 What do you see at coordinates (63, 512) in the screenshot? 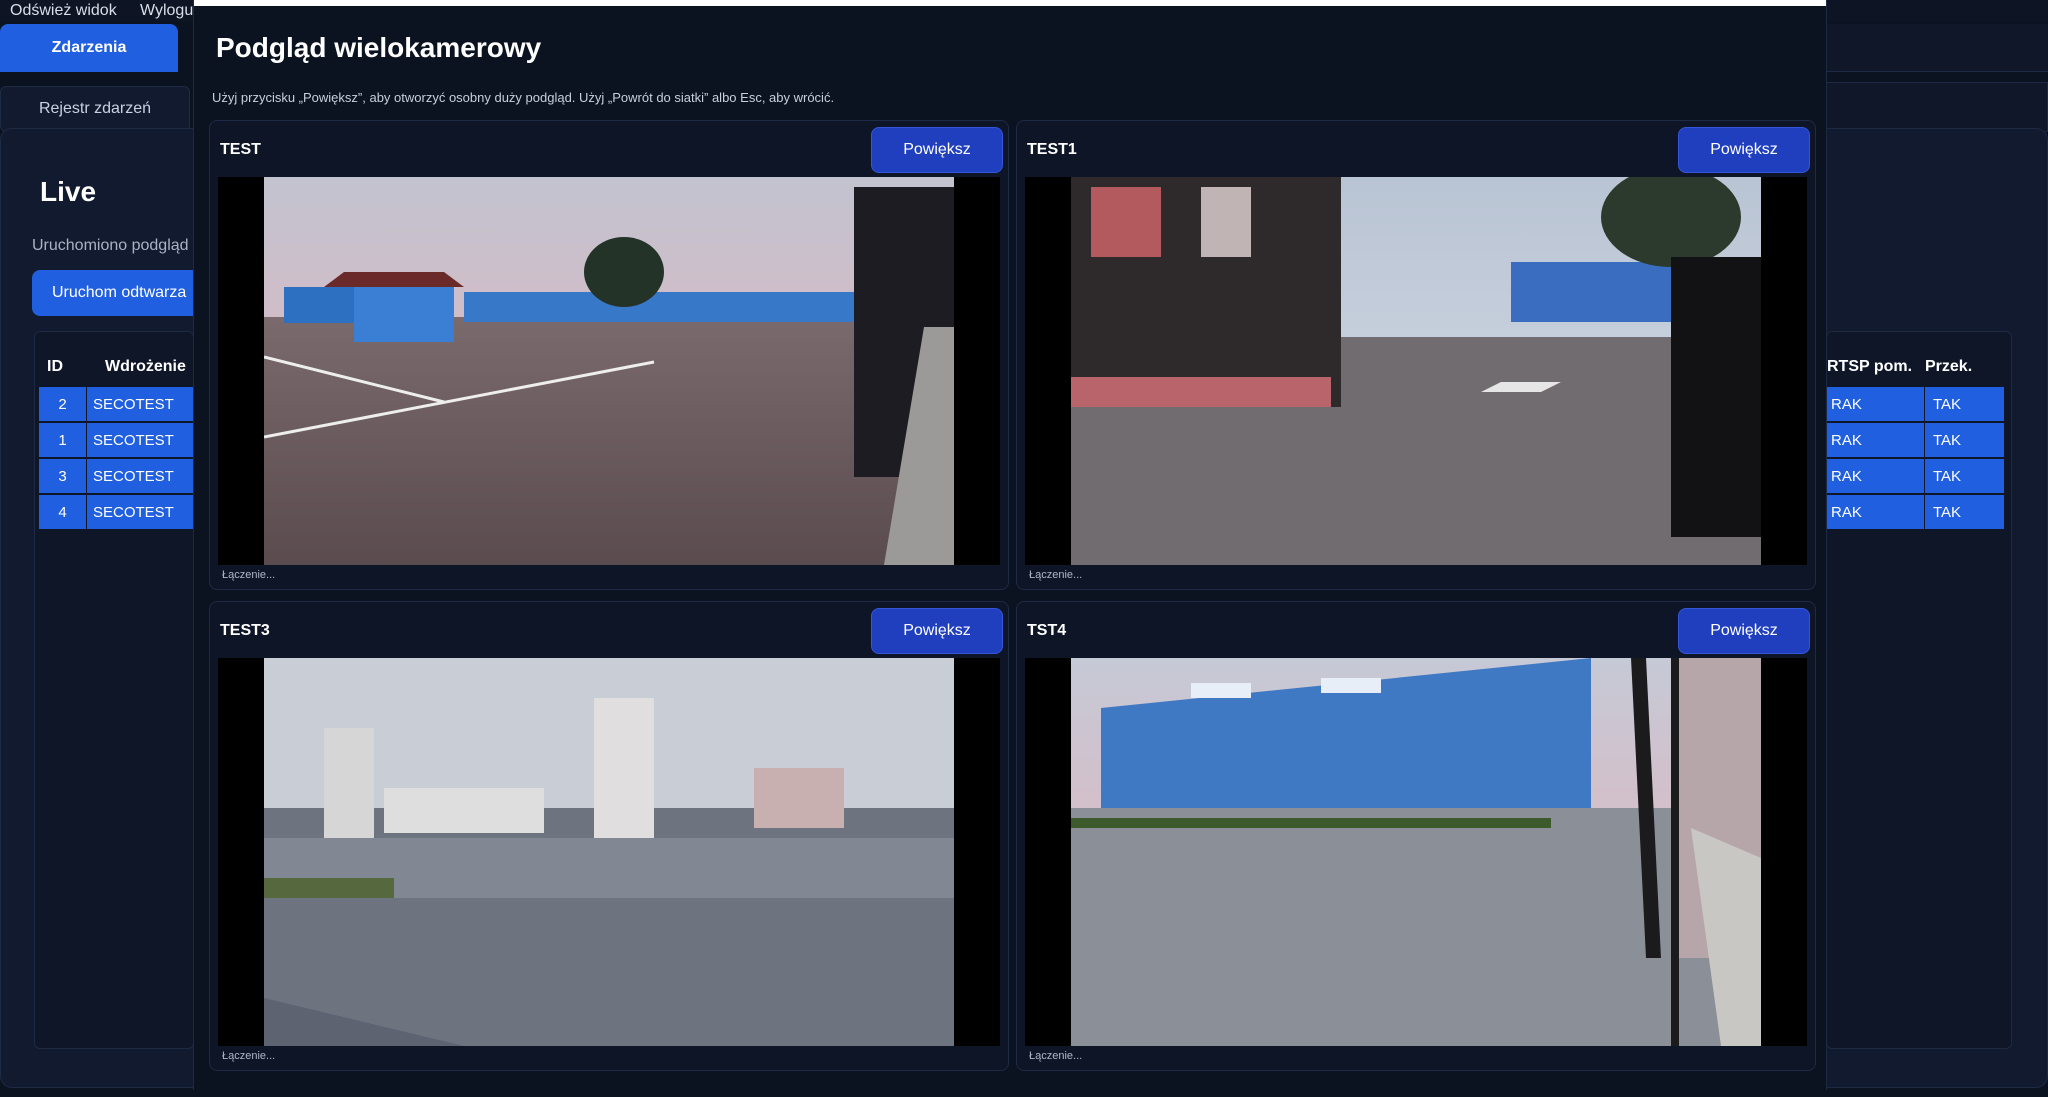
I see `cell-id: 4` at bounding box center [63, 512].